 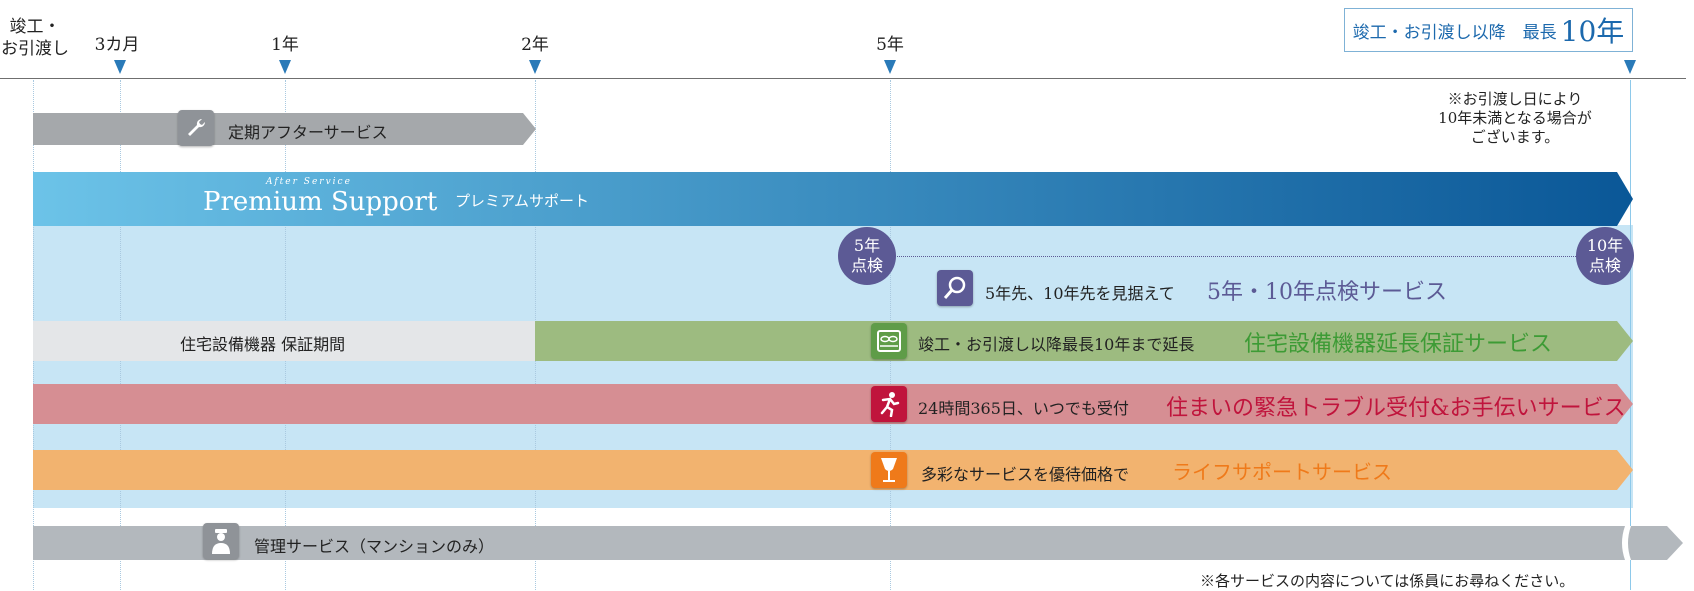 I want to click on periodic-service-label: 定期アフターサービス, so click(x=308, y=132).